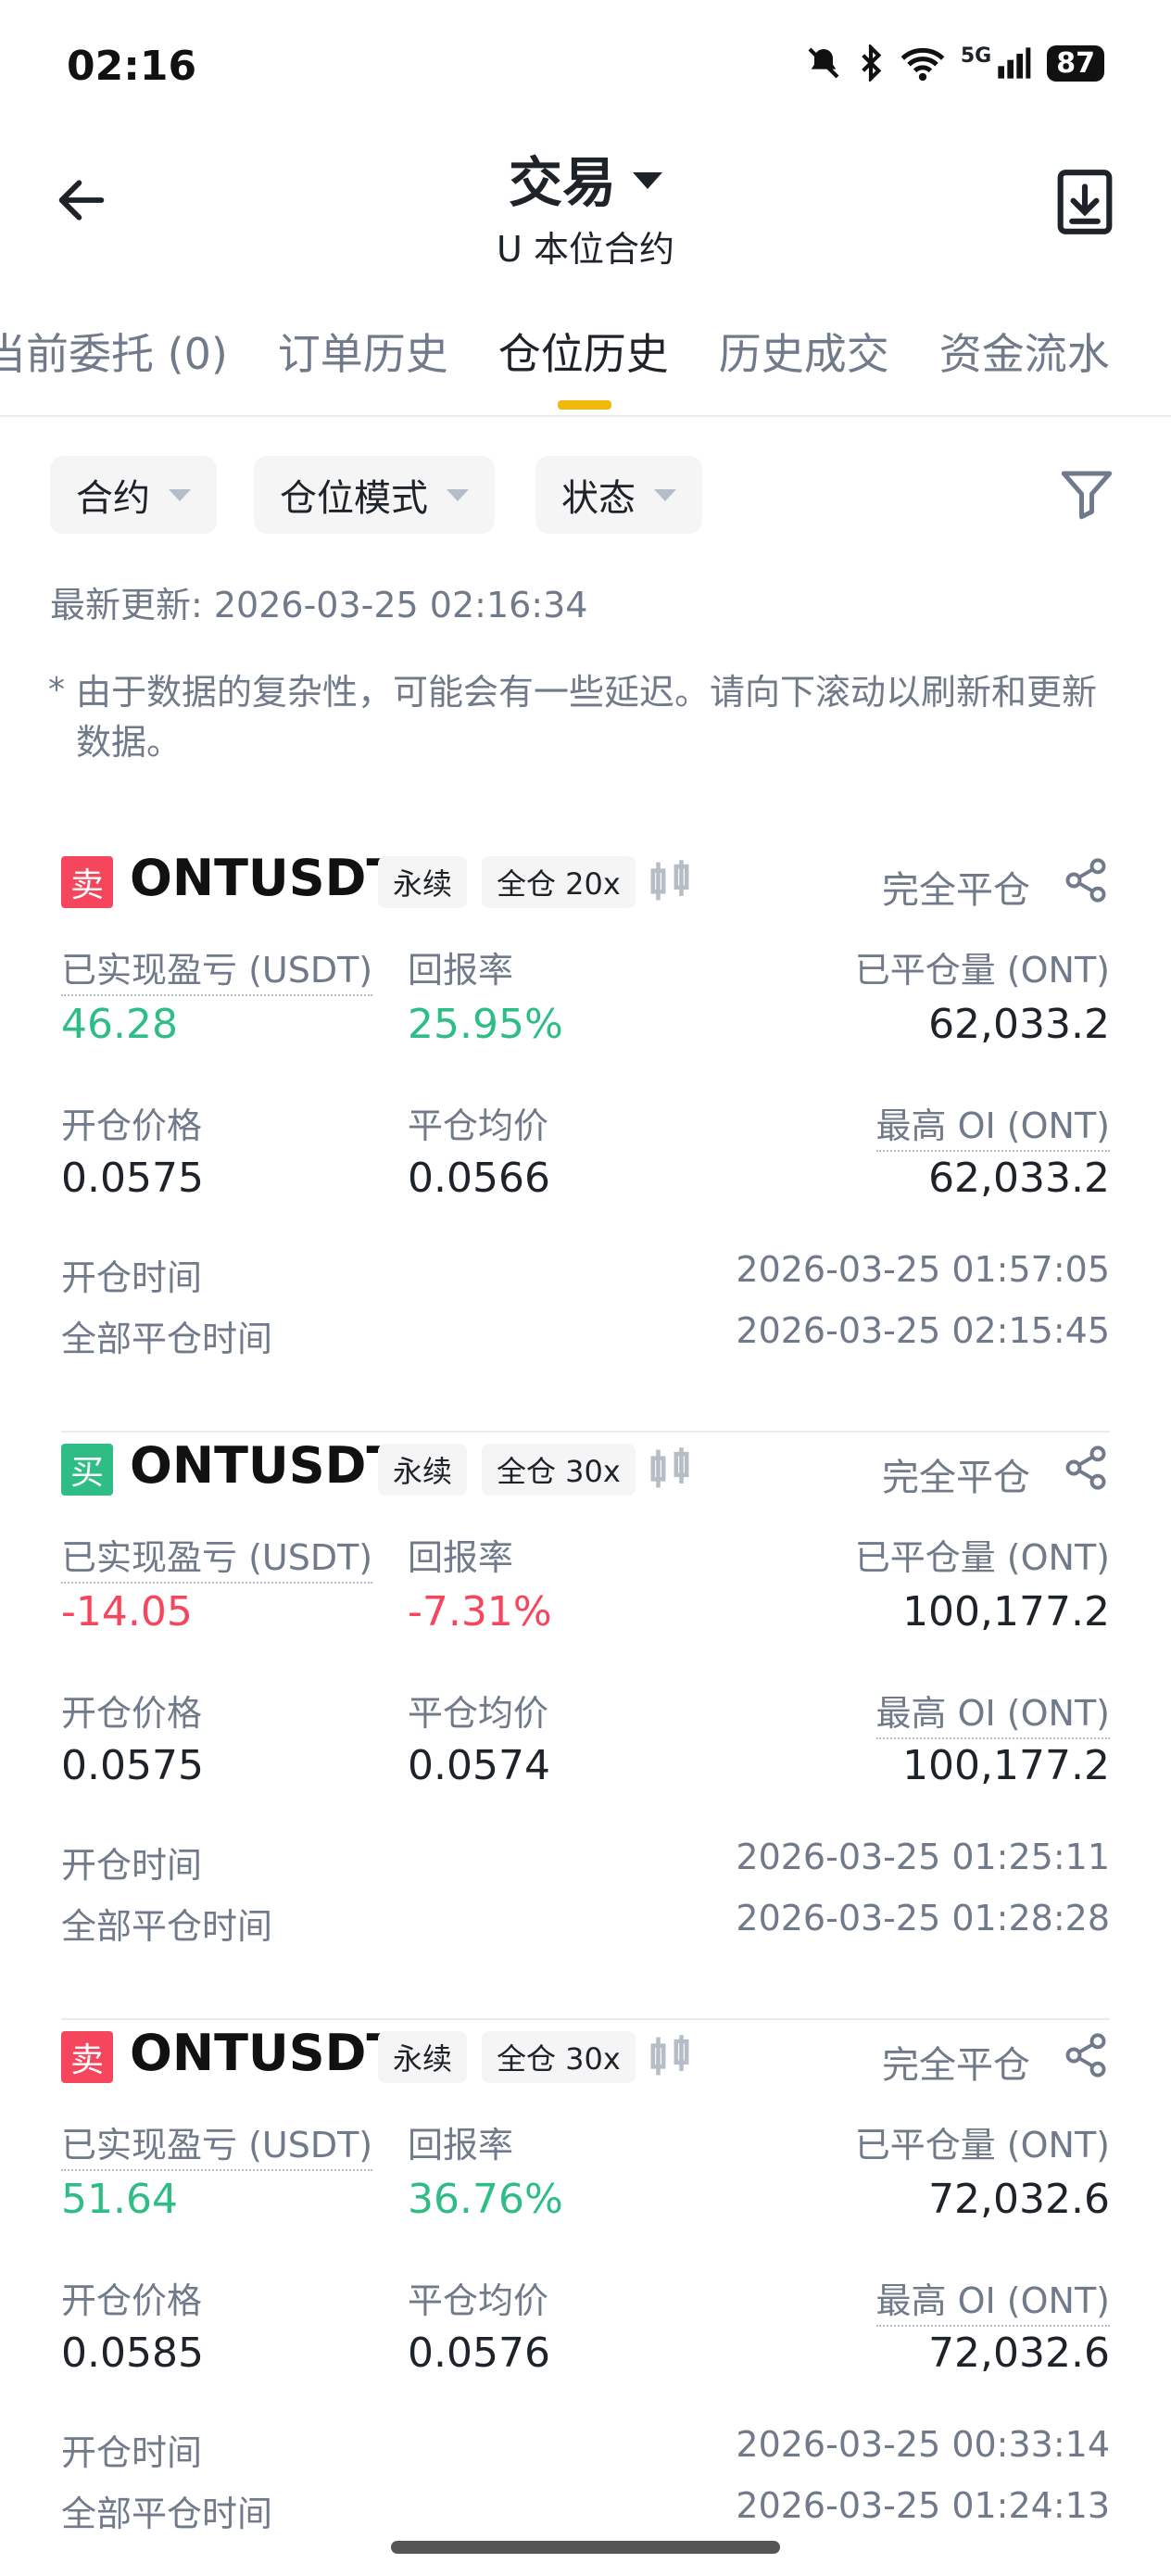 This screenshot has height=2576, width=1171. What do you see at coordinates (114, 351) in the screenshot?
I see `tab-open-orders: 当前委托 (0)` at bounding box center [114, 351].